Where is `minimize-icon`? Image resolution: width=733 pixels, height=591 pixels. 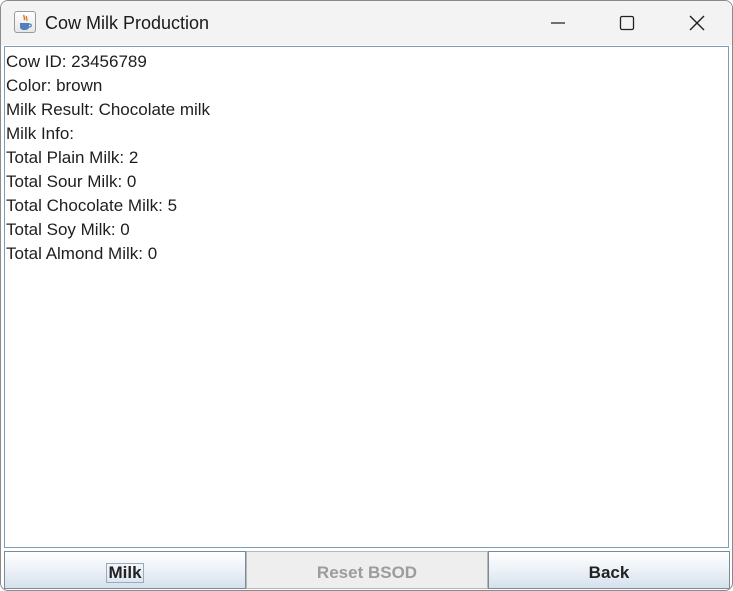
minimize-icon is located at coordinates (558, 23).